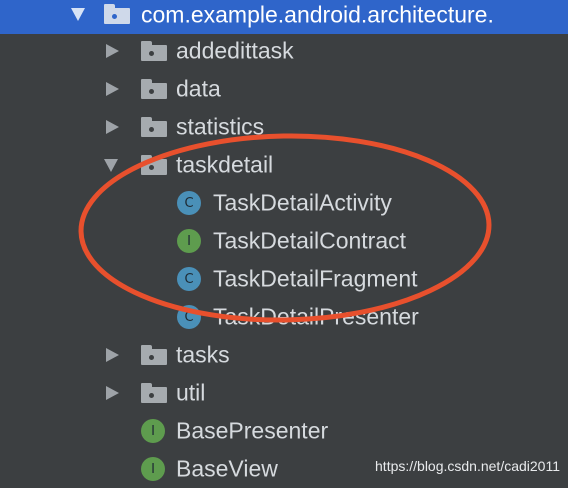  Describe the element at coordinates (284, 89) in the screenshot. I see `tree-row-data: data` at that location.